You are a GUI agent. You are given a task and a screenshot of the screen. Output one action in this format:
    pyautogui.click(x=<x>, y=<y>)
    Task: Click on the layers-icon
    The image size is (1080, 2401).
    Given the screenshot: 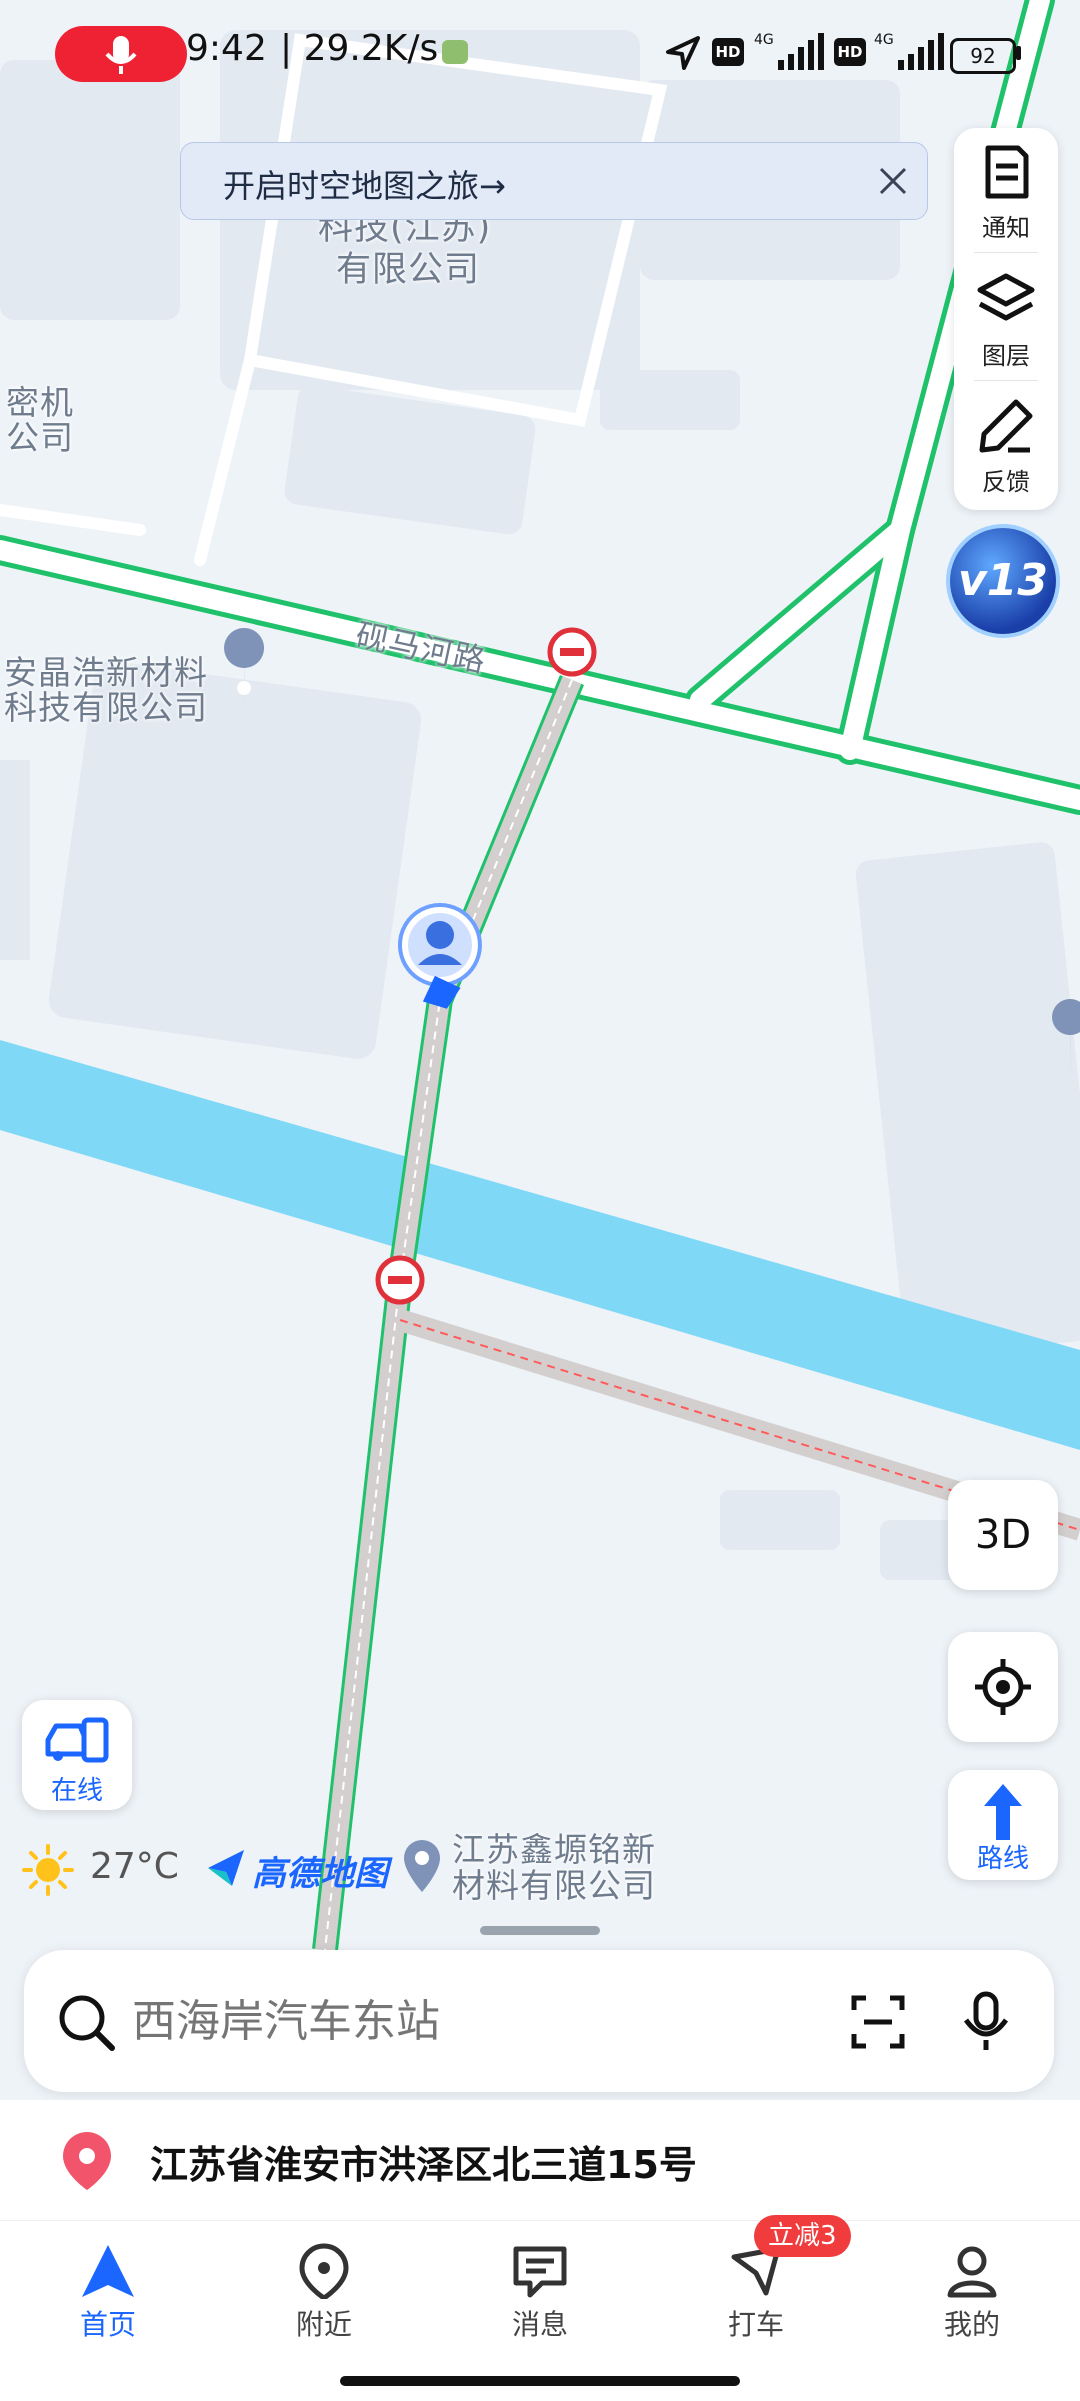 What is the action you would take?
    pyautogui.click(x=1006, y=297)
    